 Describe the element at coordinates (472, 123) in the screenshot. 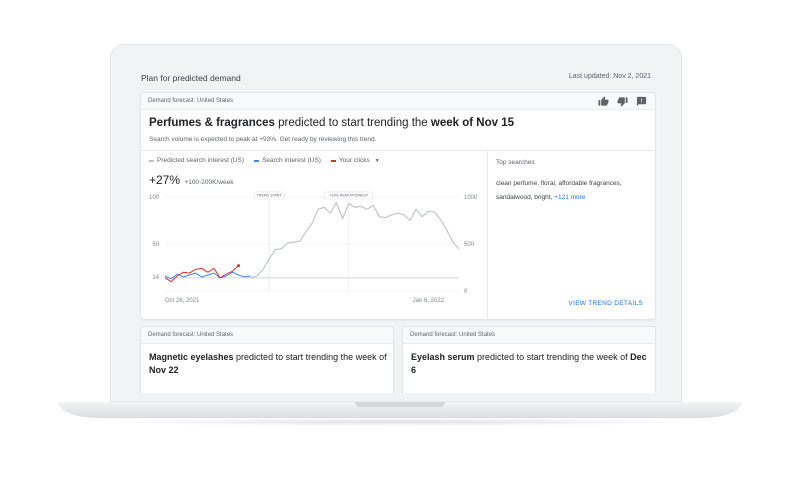

I see `headline-when: week of Nov 15` at that location.